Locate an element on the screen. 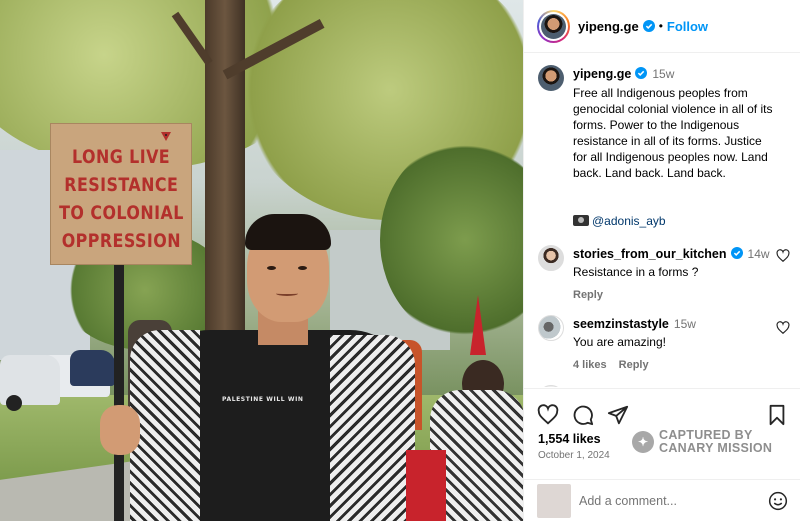 Image resolution: width=800 pixels, height=521 pixels. follow-button: Follow is located at coordinates (687, 26).